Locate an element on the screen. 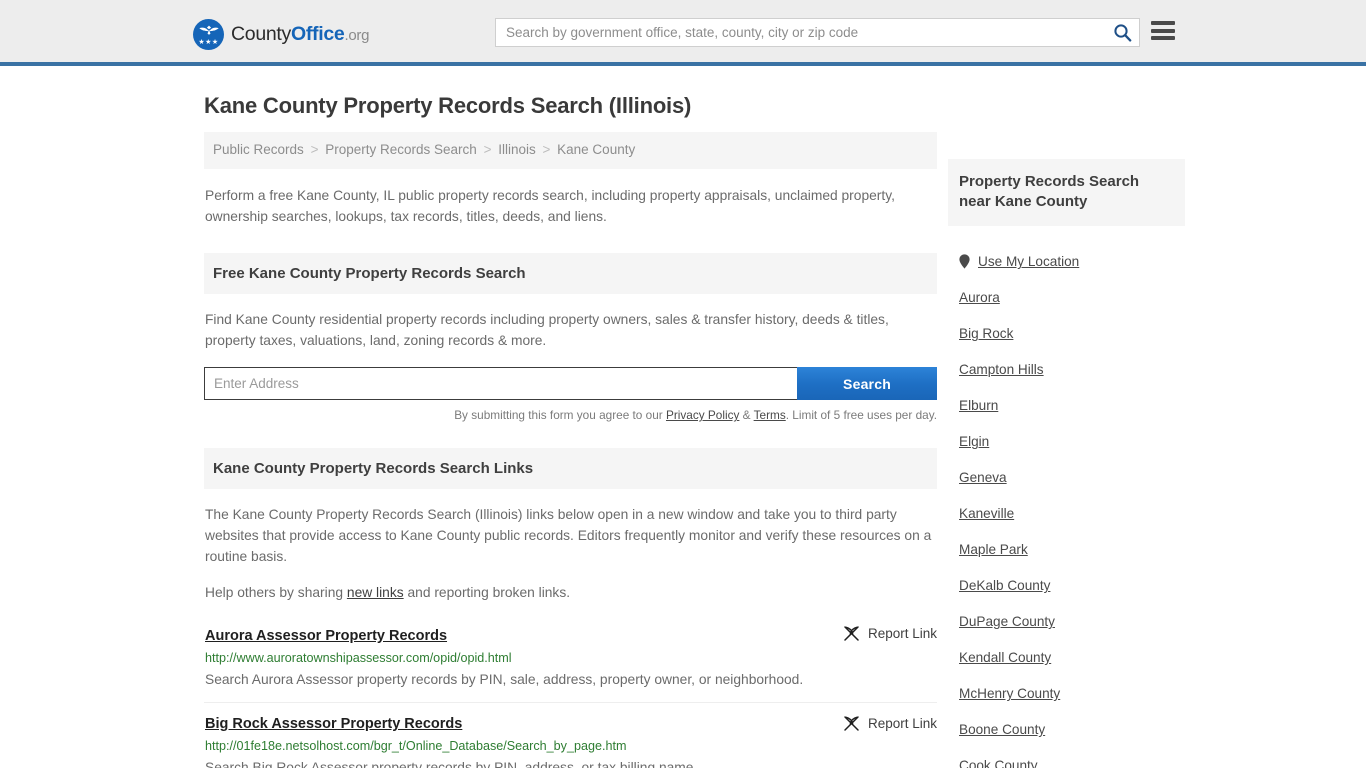 This screenshot has width=1366, height=768. logo-text-county: County is located at coordinates (261, 33).